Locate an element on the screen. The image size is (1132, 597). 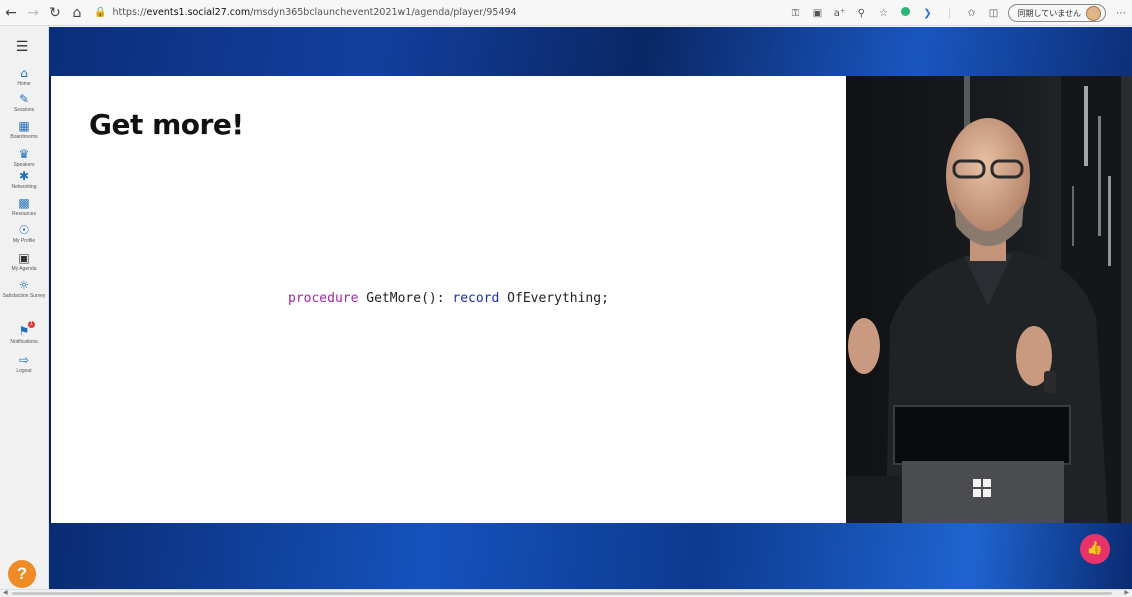
grid-icon: ▦ is located at coordinates (24, 126).